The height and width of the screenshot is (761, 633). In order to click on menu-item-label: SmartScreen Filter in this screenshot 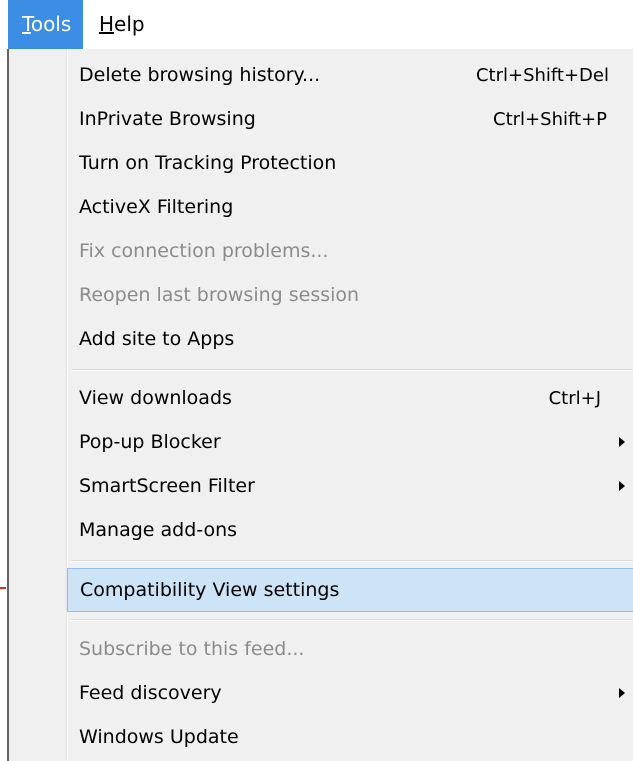, I will do `click(167, 486)`.